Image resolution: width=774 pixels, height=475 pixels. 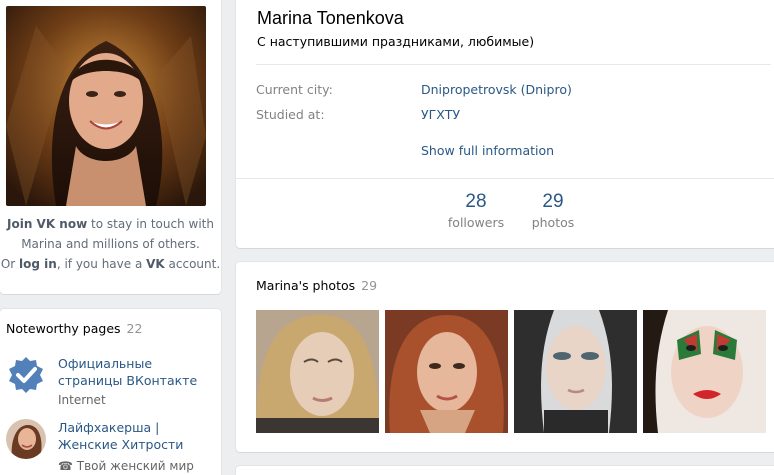 I want to click on photos-counter: 29 photos, so click(x=553, y=211).